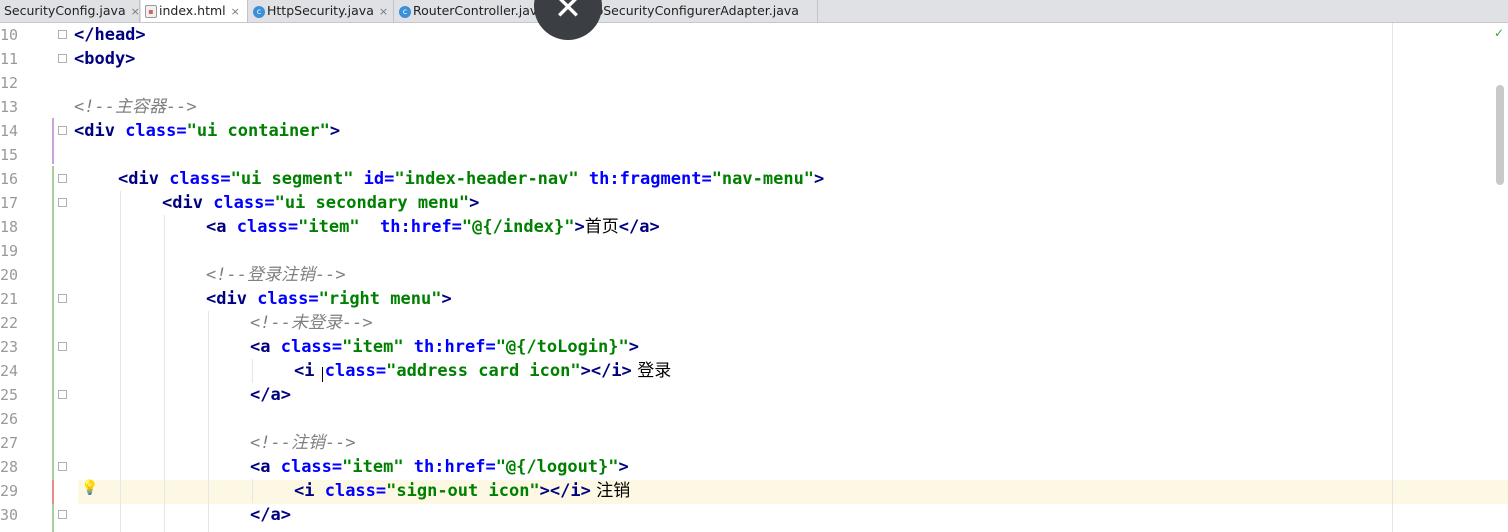 The height and width of the screenshot is (532, 1508). Describe the element at coordinates (651, 371) in the screenshot. I see `code-text: 登录` at that location.